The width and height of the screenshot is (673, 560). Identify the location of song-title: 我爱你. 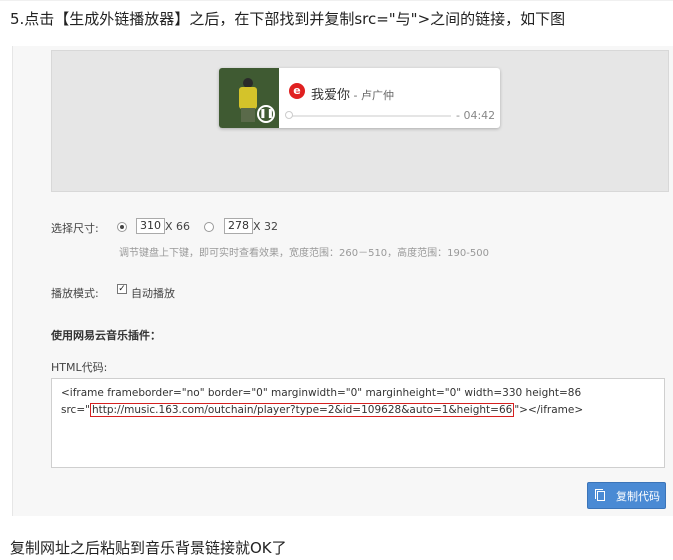
(331, 95).